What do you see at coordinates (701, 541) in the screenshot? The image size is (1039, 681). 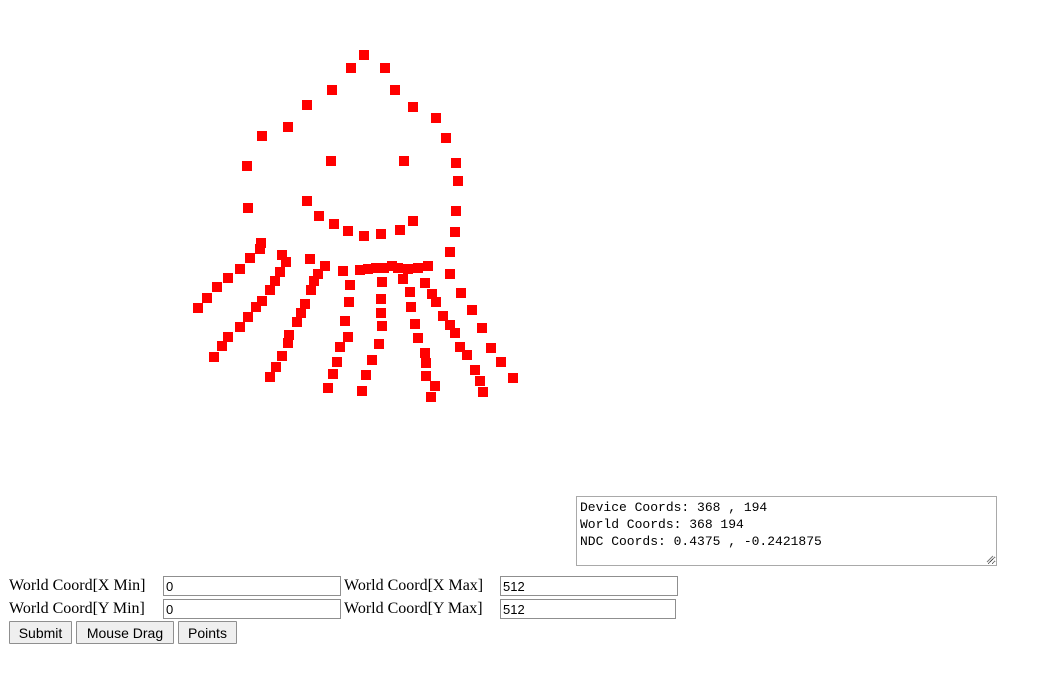 I see `ndc-coords-line: NDC Coords: 0.4375 , -0.2421875` at bounding box center [701, 541].